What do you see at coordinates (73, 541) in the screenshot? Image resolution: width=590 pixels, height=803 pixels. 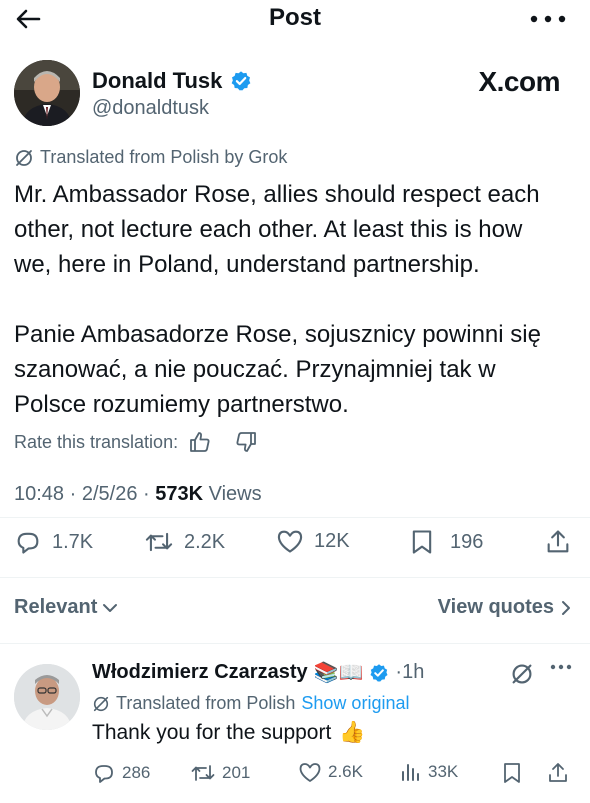 I see `reply-count: 1.7K` at bounding box center [73, 541].